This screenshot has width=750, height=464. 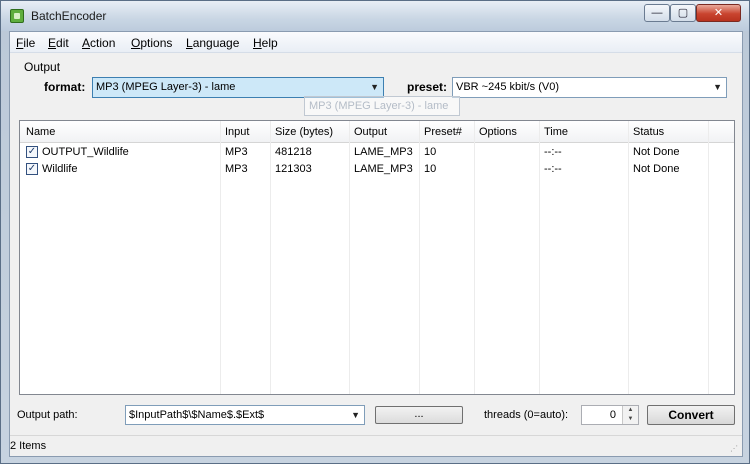 I want to click on menu-action: Action, so click(x=98, y=43).